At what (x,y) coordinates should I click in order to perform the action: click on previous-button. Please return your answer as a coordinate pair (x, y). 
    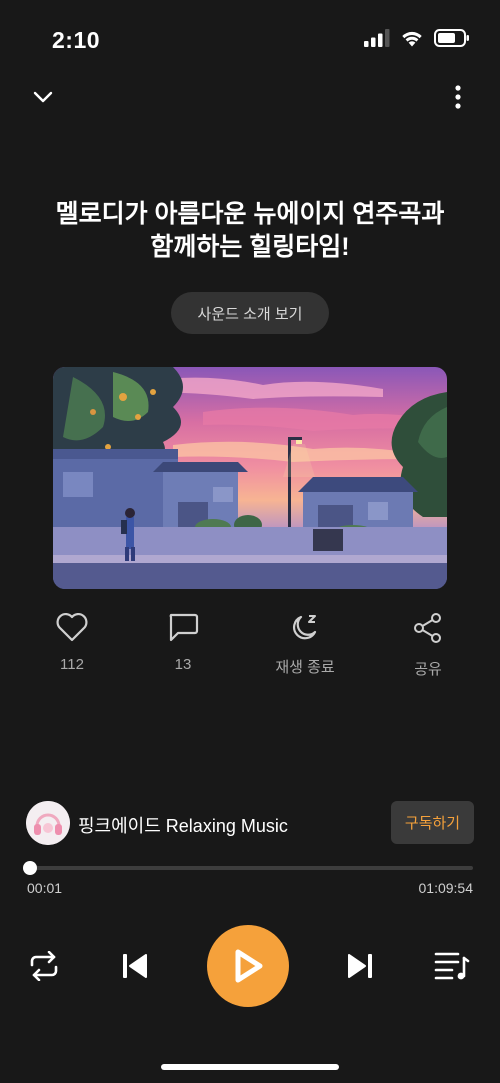
    Looking at the image, I should click on (135, 966).